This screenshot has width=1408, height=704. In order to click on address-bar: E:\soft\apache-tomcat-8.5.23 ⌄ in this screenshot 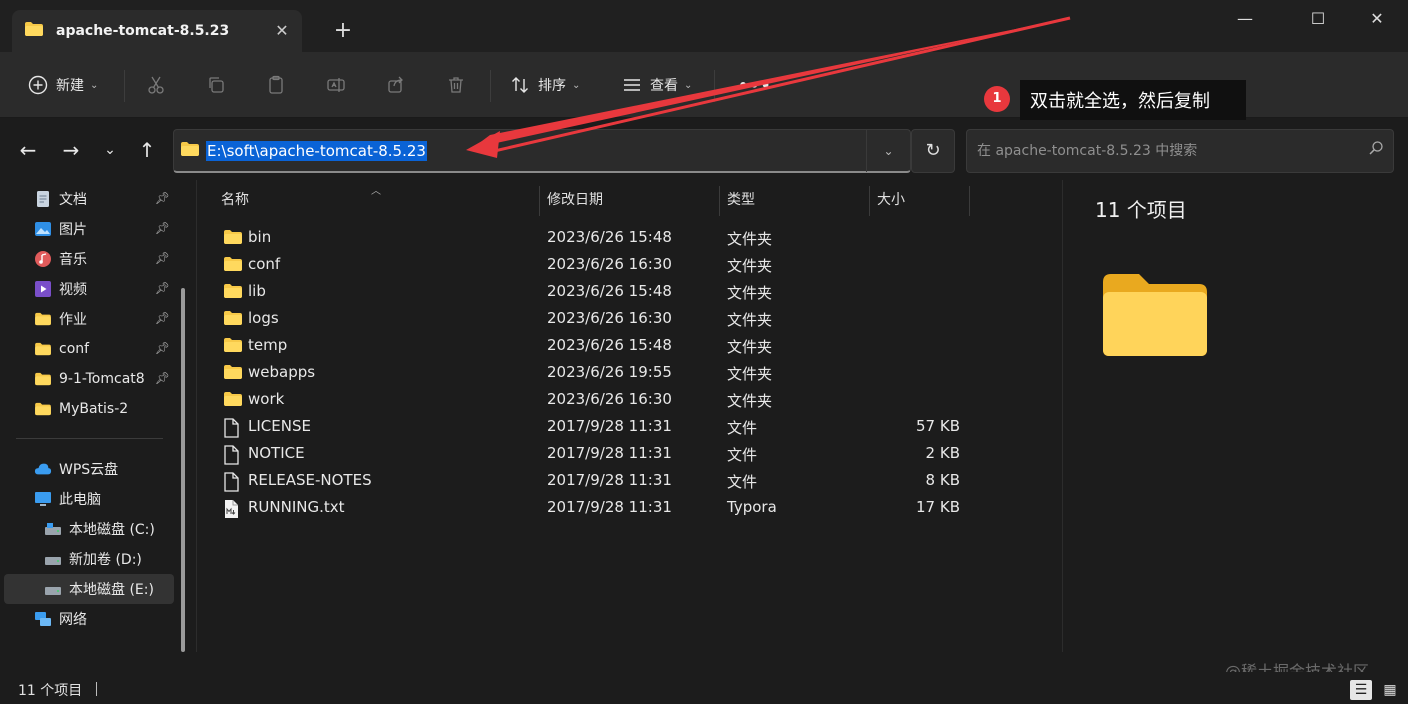, I will do `click(542, 151)`.